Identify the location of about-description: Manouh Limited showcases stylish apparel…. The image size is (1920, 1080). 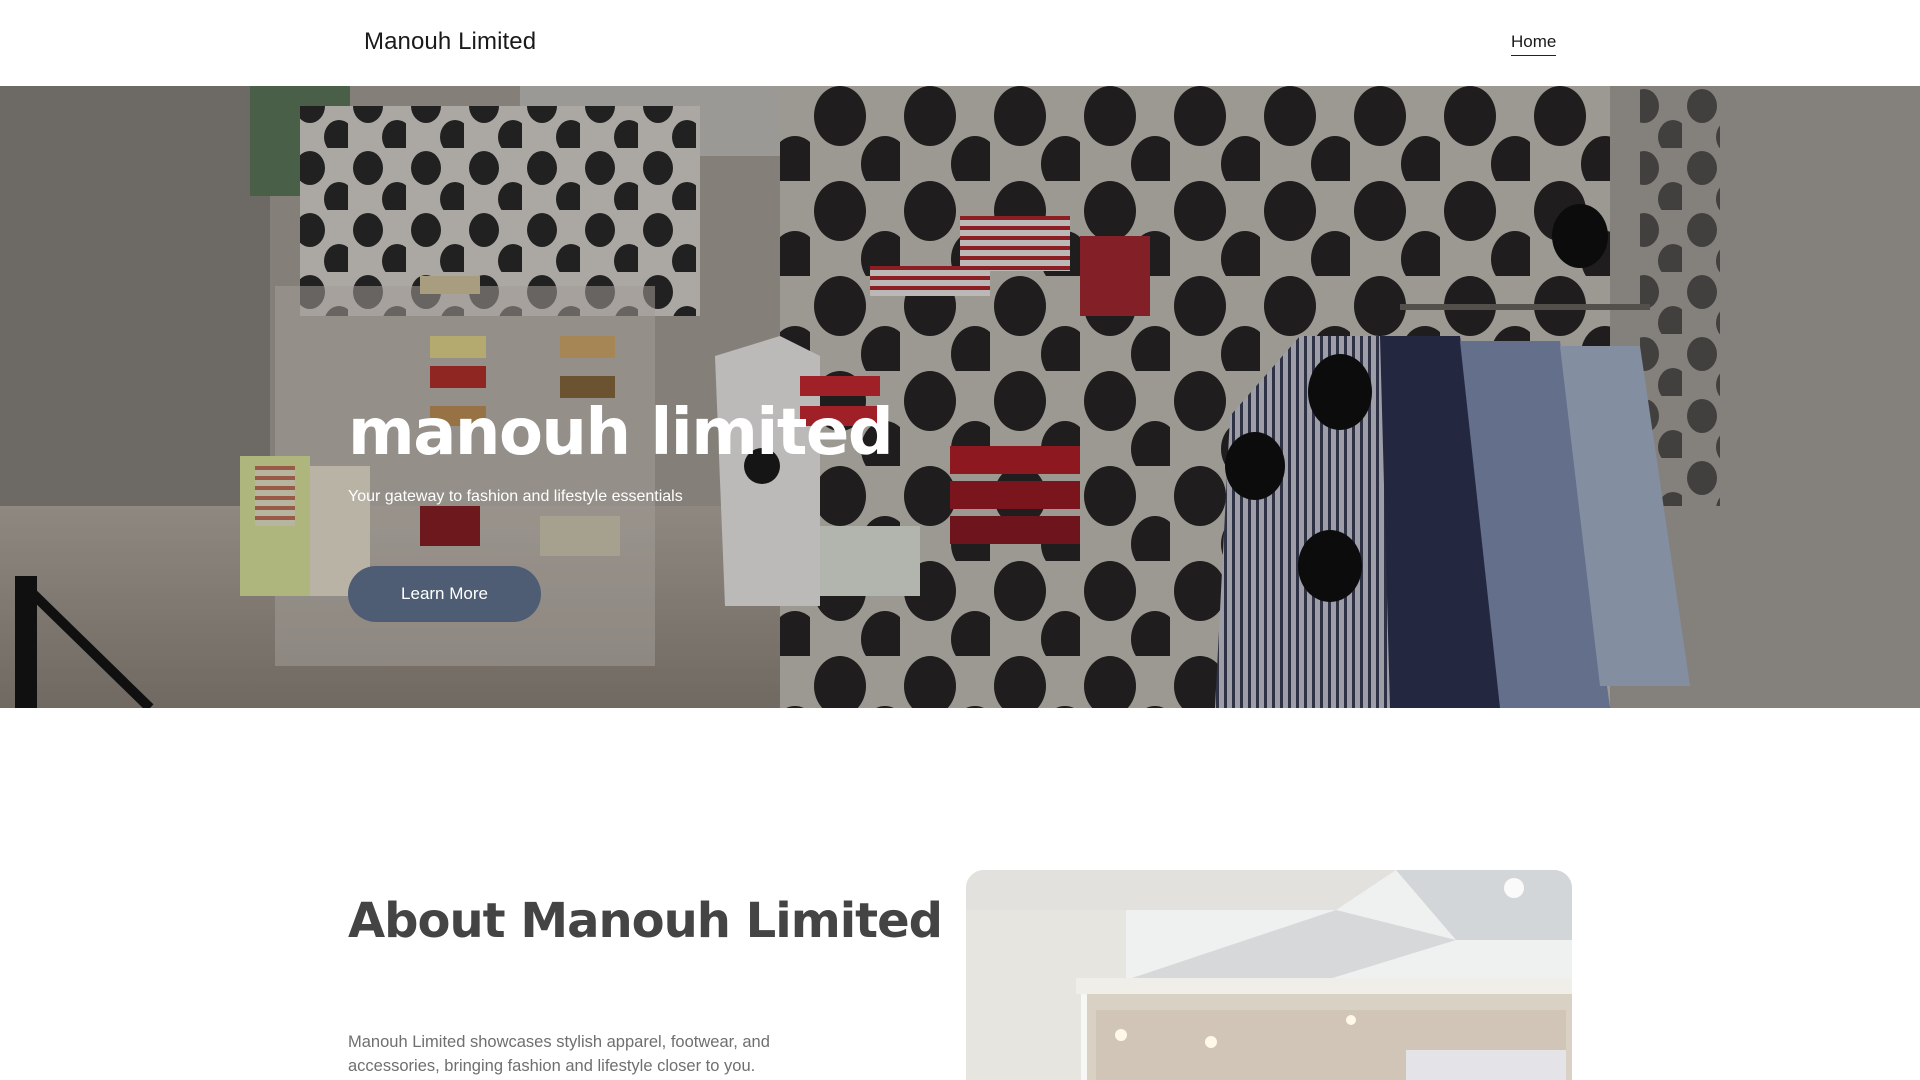
(559, 1054).